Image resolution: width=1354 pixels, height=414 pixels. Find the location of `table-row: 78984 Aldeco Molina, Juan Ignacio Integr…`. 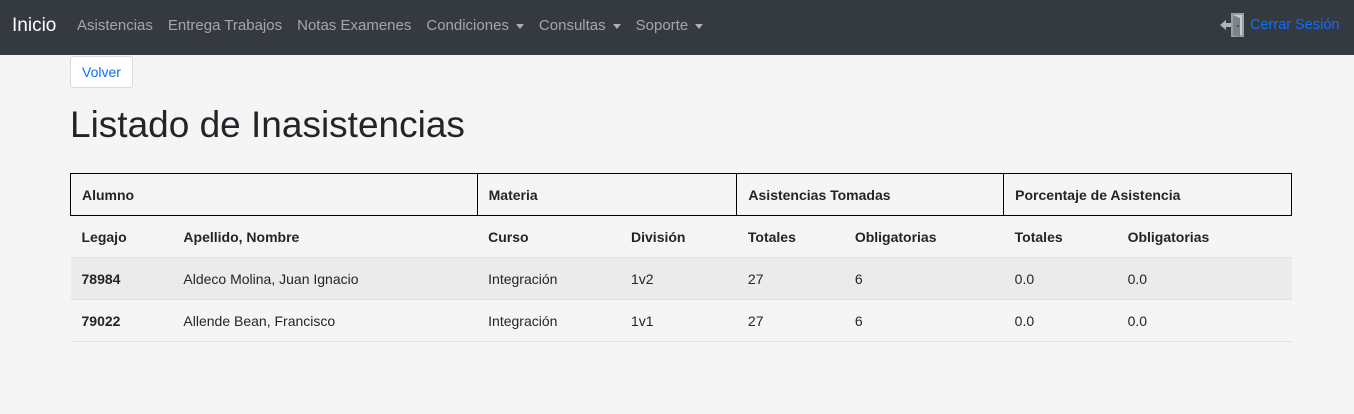

table-row: 78984 Aldeco Molina, Juan Ignacio Integr… is located at coordinates (681, 278).